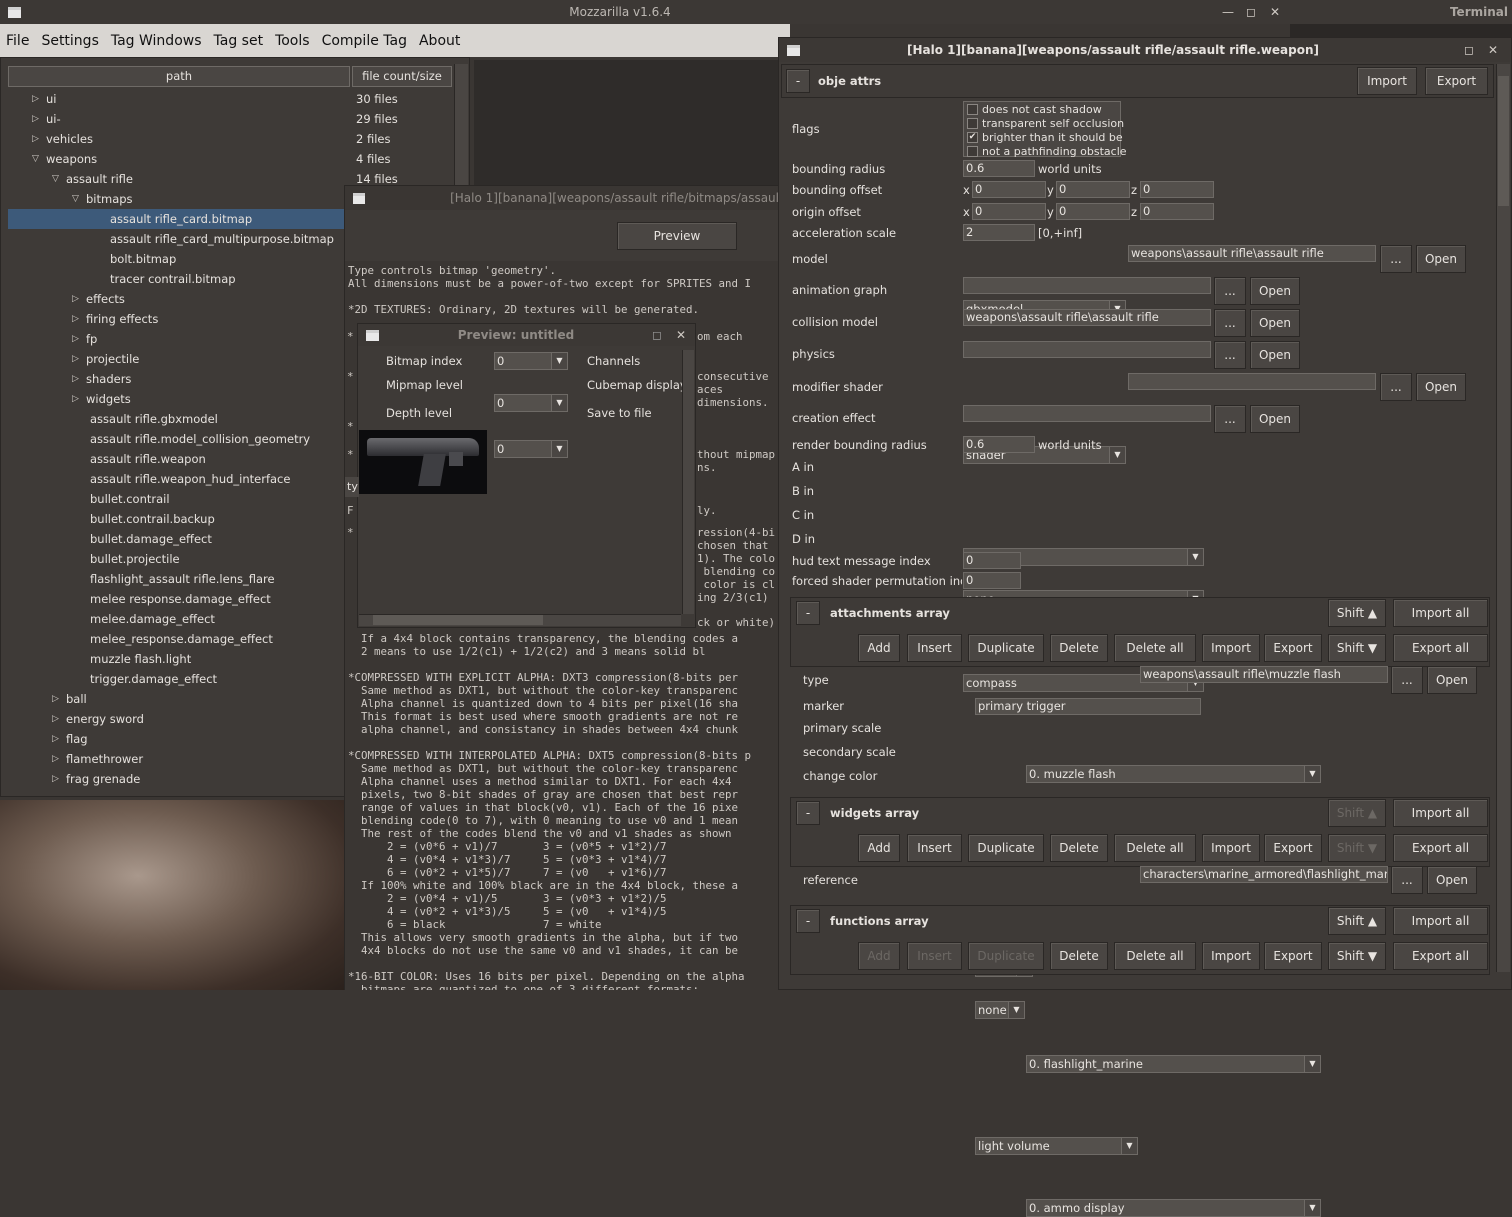 Image resolution: width=1512 pixels, height=1217 pixels. I want to click on attachments-array-shift-down-button: Shift ▼, so click(1357, 648).